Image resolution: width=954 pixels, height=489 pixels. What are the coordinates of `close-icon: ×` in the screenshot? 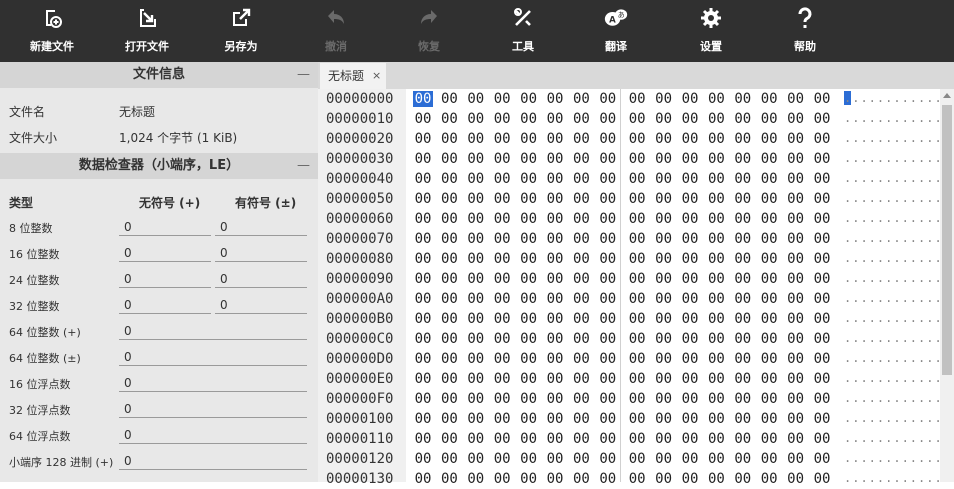 It's located at (376, 76).